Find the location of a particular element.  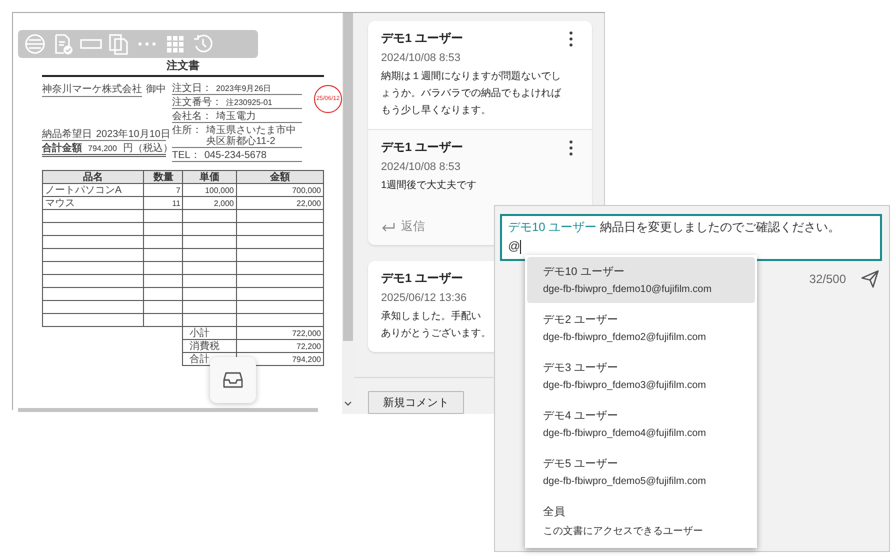

send-icon is located at coordinates (870, 279).